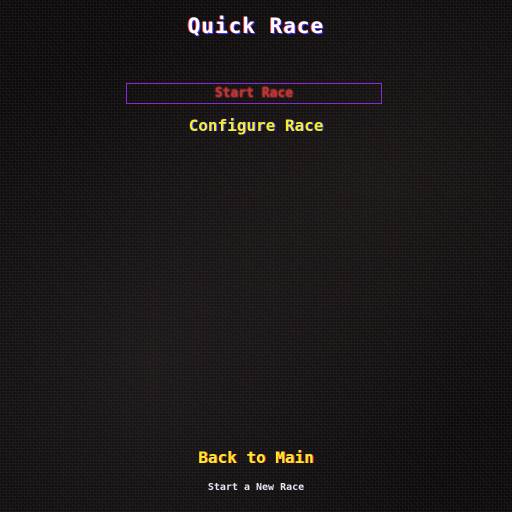  I want to click on status-hint-text: Start a New Race, so click(256, 487).